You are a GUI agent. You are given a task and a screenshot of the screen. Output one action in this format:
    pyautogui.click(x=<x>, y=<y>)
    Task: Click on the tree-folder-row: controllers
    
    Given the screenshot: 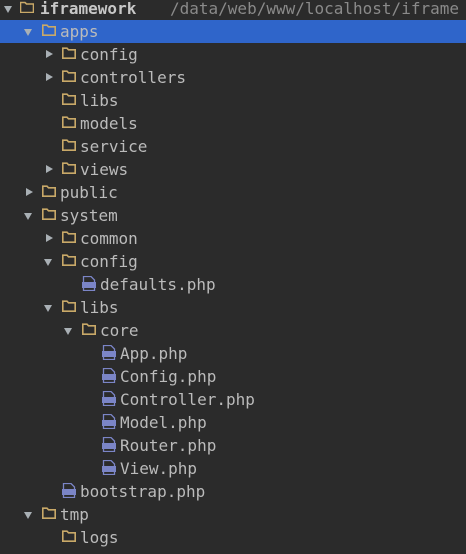 What is the action you would take?
    pyautogui.click(x=233, y=77)
    